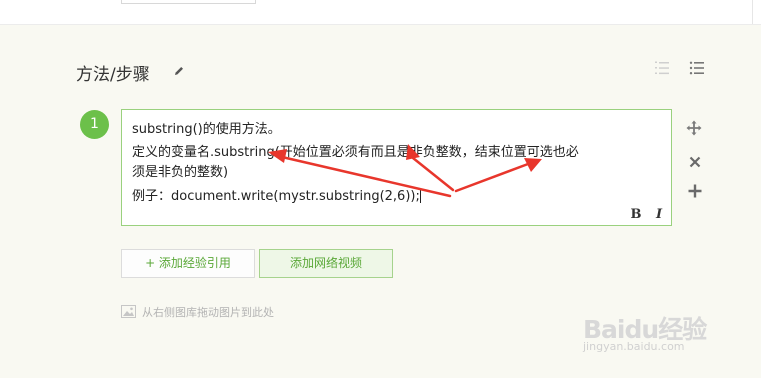 The image size is (761, 378). I want to click on move-icon, so click(694, 128).